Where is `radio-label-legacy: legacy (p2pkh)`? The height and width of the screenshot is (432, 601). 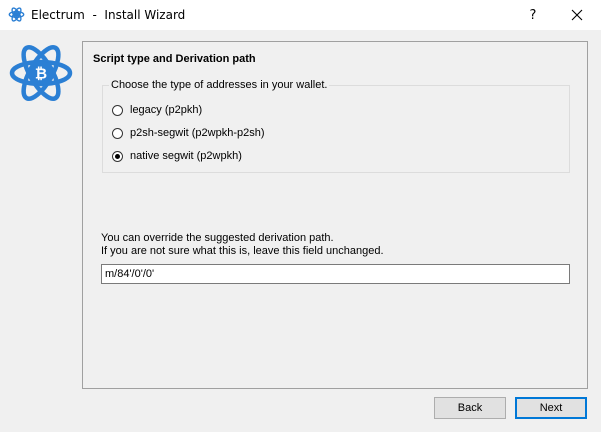 radio-label-legacy: legacy (p2pkh) is located at coordinates (166, 110).